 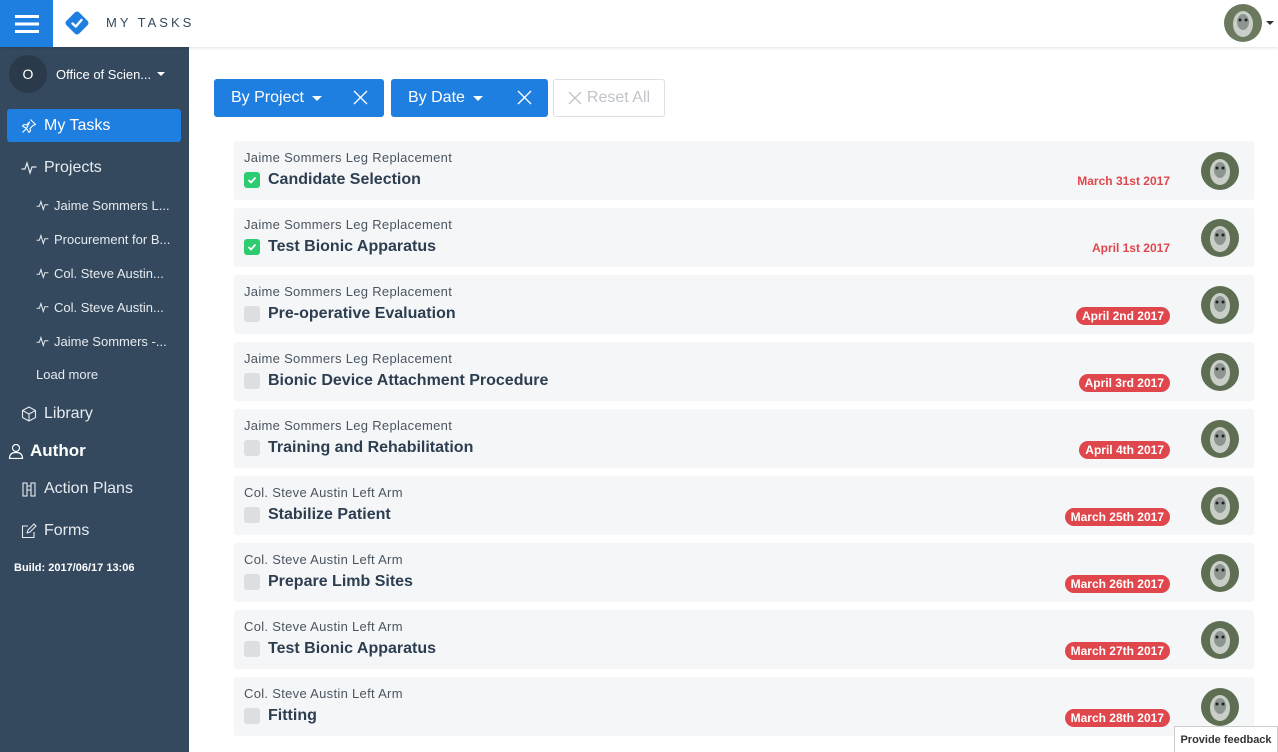 What do you see at coordinates (94, 413) in the screenshot?
I see `sidebar-item-library: Library` at bounding box center [94, 413].